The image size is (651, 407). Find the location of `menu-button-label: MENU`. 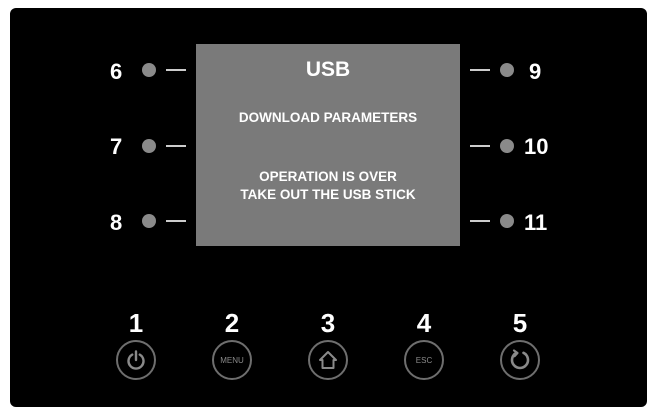

menu-button-label: MENU is located at coordinates (232, 360).